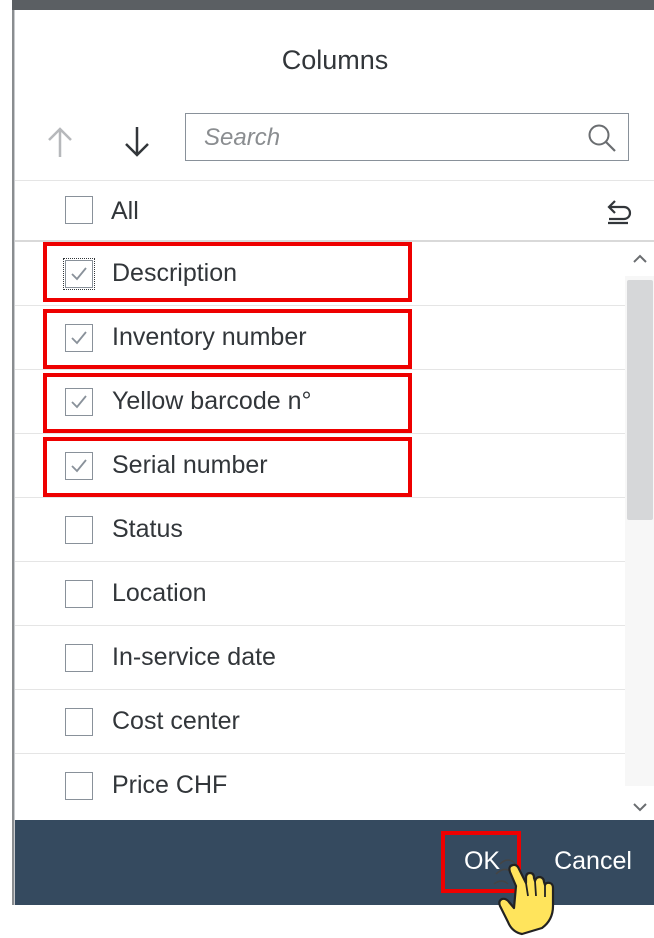 The height and width of the screenshot is (938, 654). I want to click on column-row-description: Description, so click(320, 274).